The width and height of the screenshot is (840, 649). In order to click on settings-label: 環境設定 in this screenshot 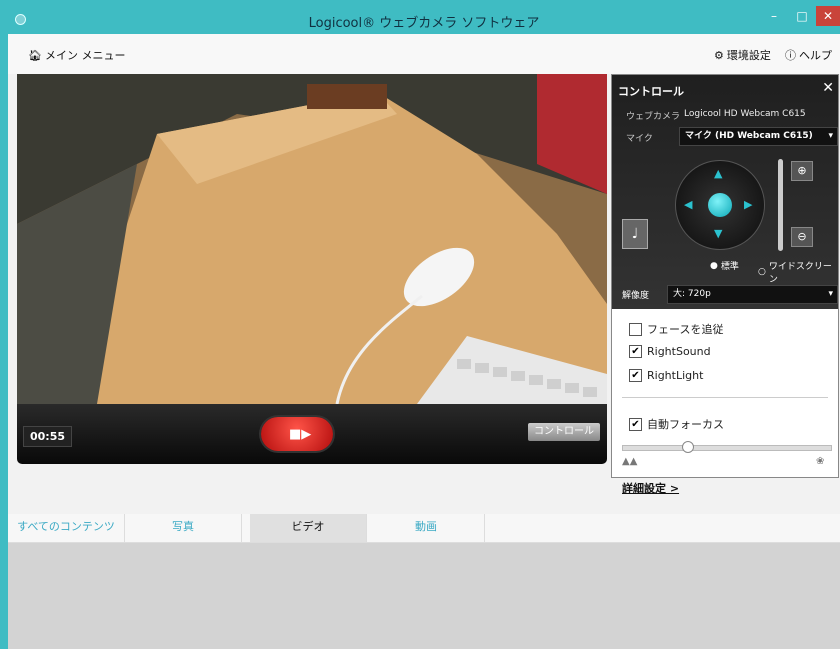, I will do `click(748, 55)`.